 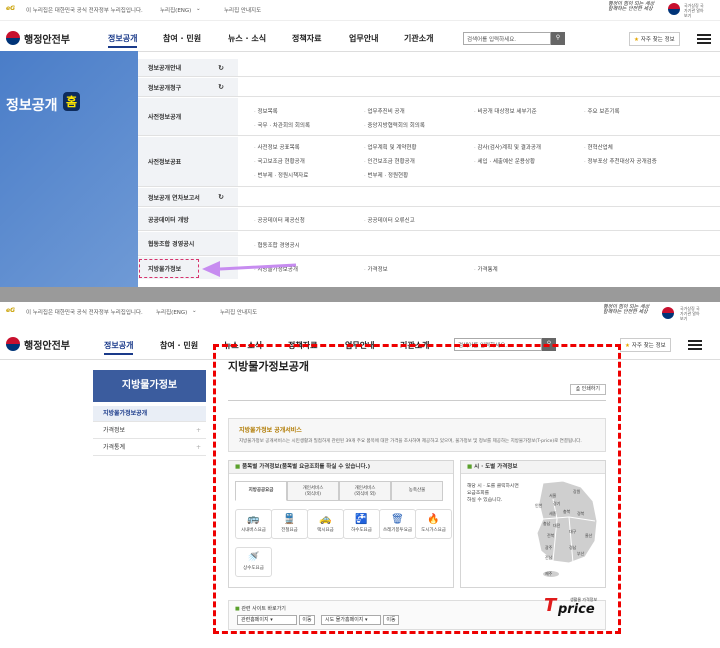 I want to click on region-label: 충북, so click(x=567, y=511).